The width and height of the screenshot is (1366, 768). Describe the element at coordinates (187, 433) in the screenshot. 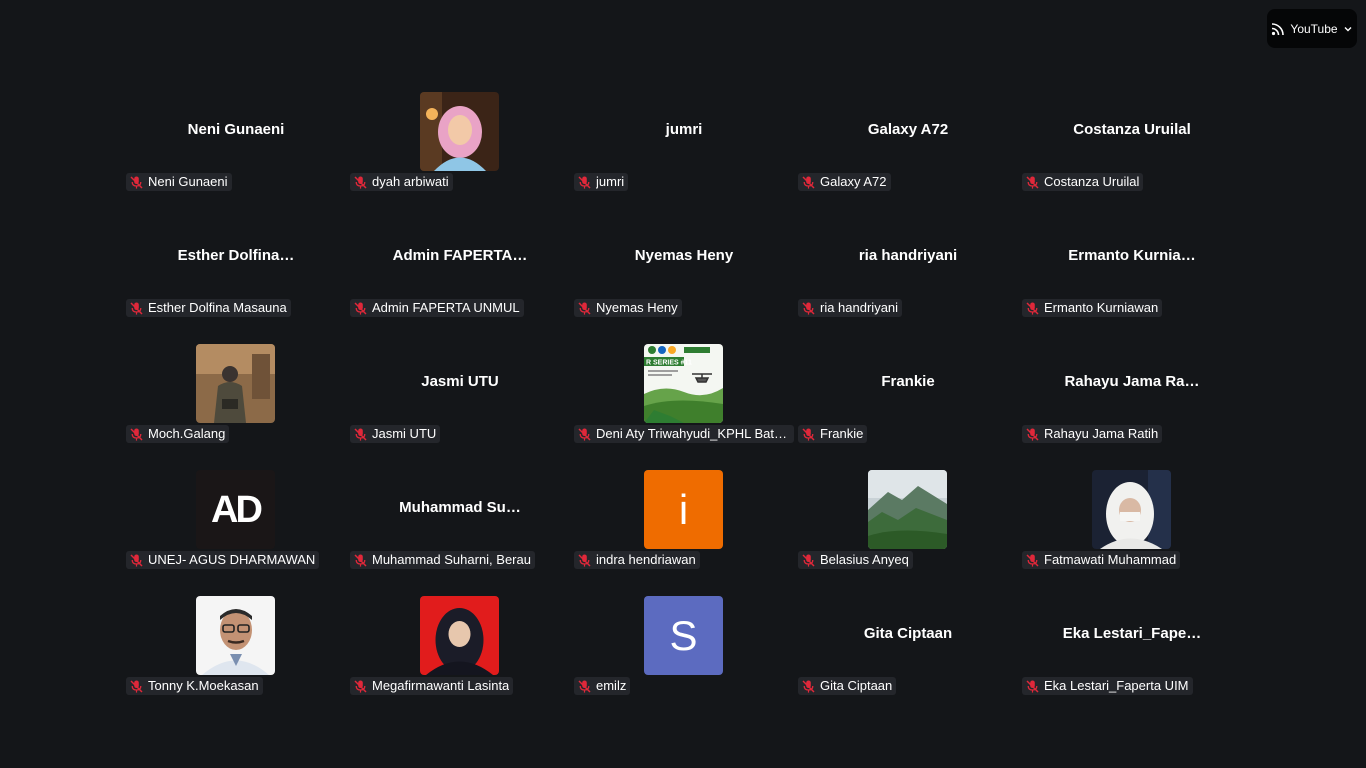

I see `participant-name: Moch.Galang` at that location.